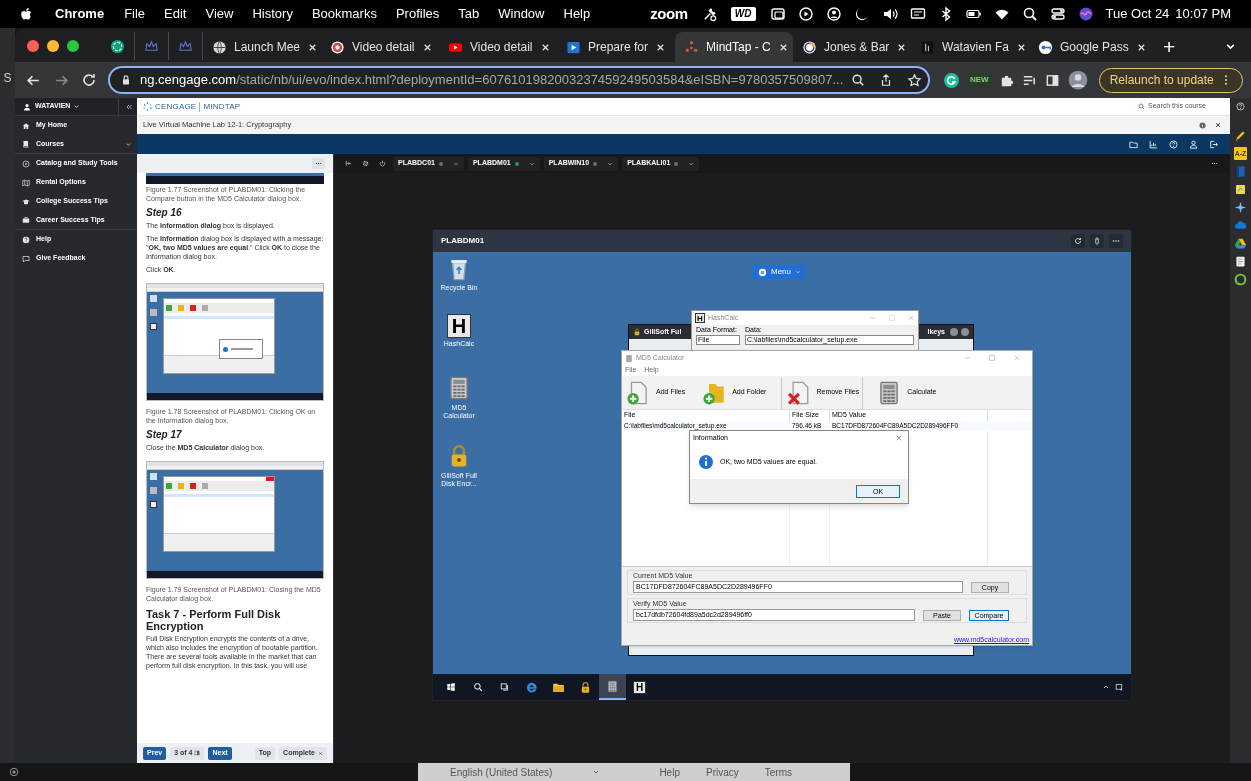 This screenshot has height=781, width=1251. What do you see at coordinates (777, 14) in the screenshot?
I see `window-icon` at bounding box center [777, 14].